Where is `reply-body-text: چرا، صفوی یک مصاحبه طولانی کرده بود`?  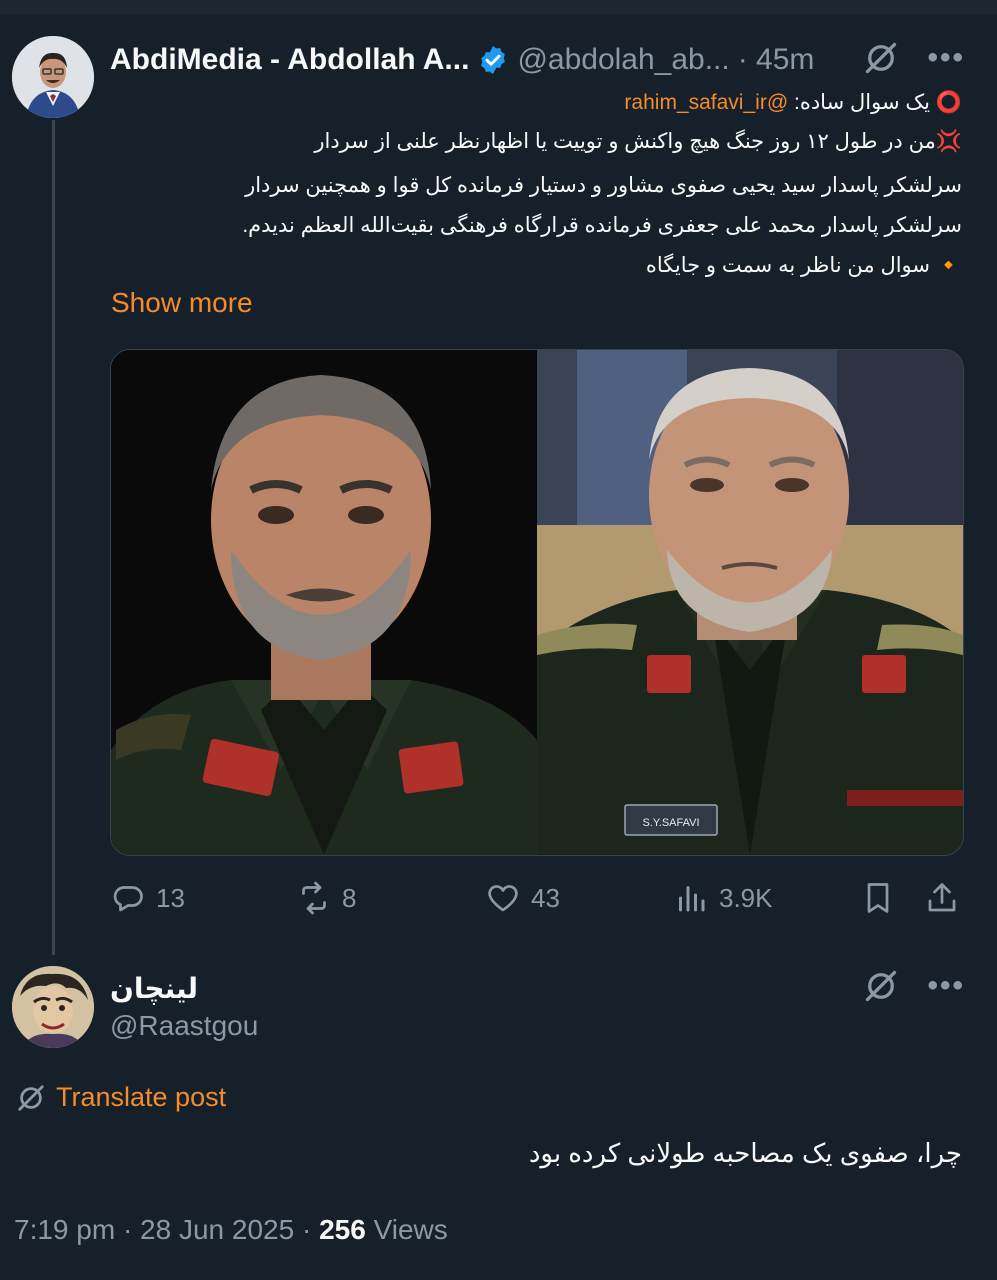
reply-body-text: چرا، صفوی یک مصاحبه طولانی کرده بود is located at coordinates (745, 1153).